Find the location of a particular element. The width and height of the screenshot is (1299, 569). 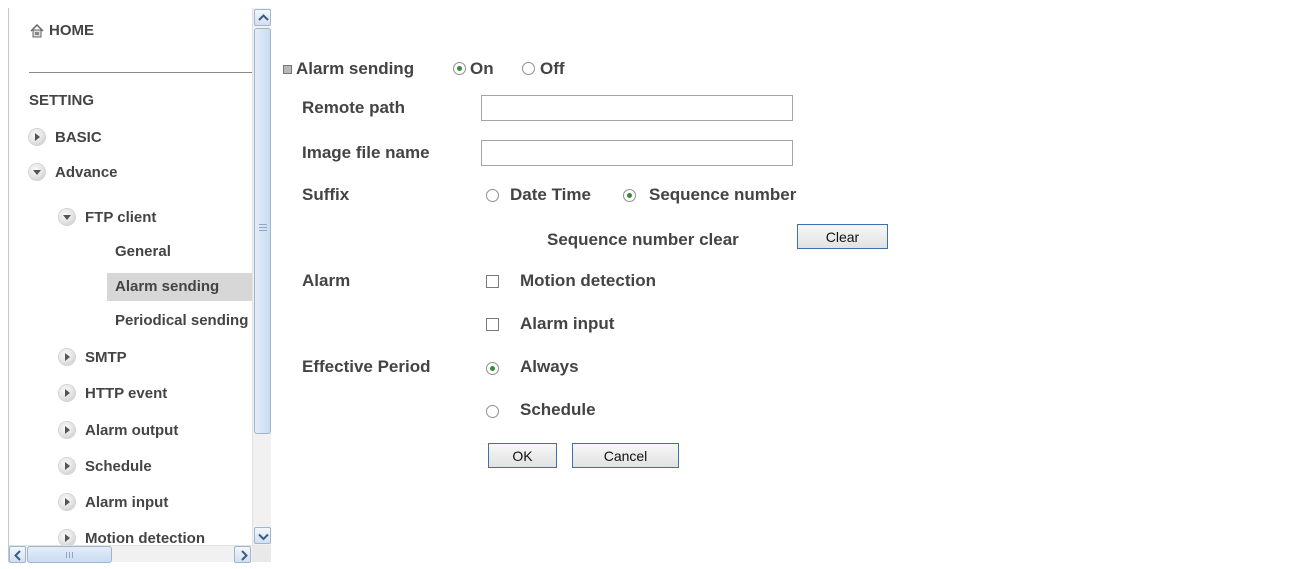

remote-path-label: Remote path is located at coordinates (353, 107).